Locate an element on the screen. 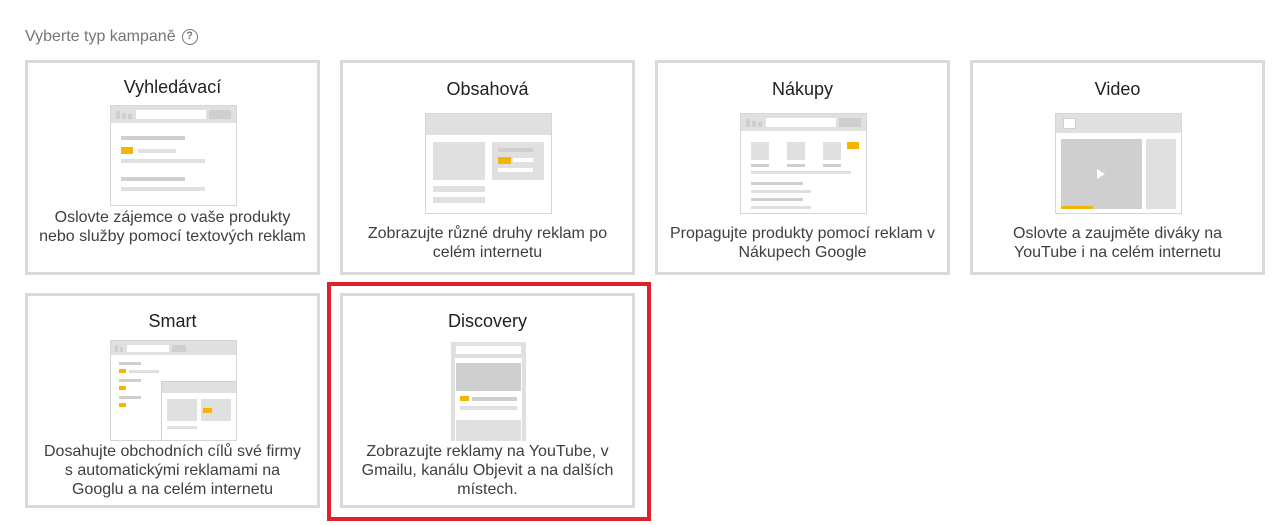 The height and width of the screenshot is (525, 1280). help-circle-icon: ? is located at coordinates (189, 37).